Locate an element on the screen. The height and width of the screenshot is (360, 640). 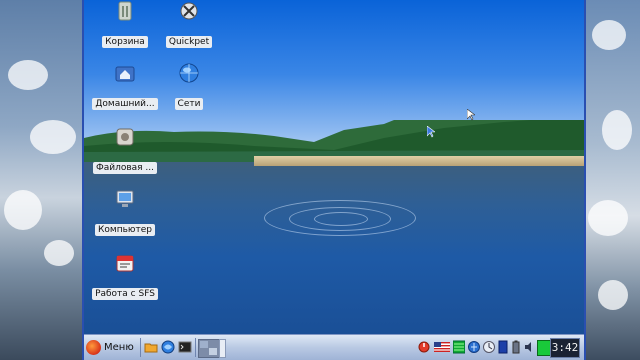
taskbar-handle is located at coordinates (222, 348).